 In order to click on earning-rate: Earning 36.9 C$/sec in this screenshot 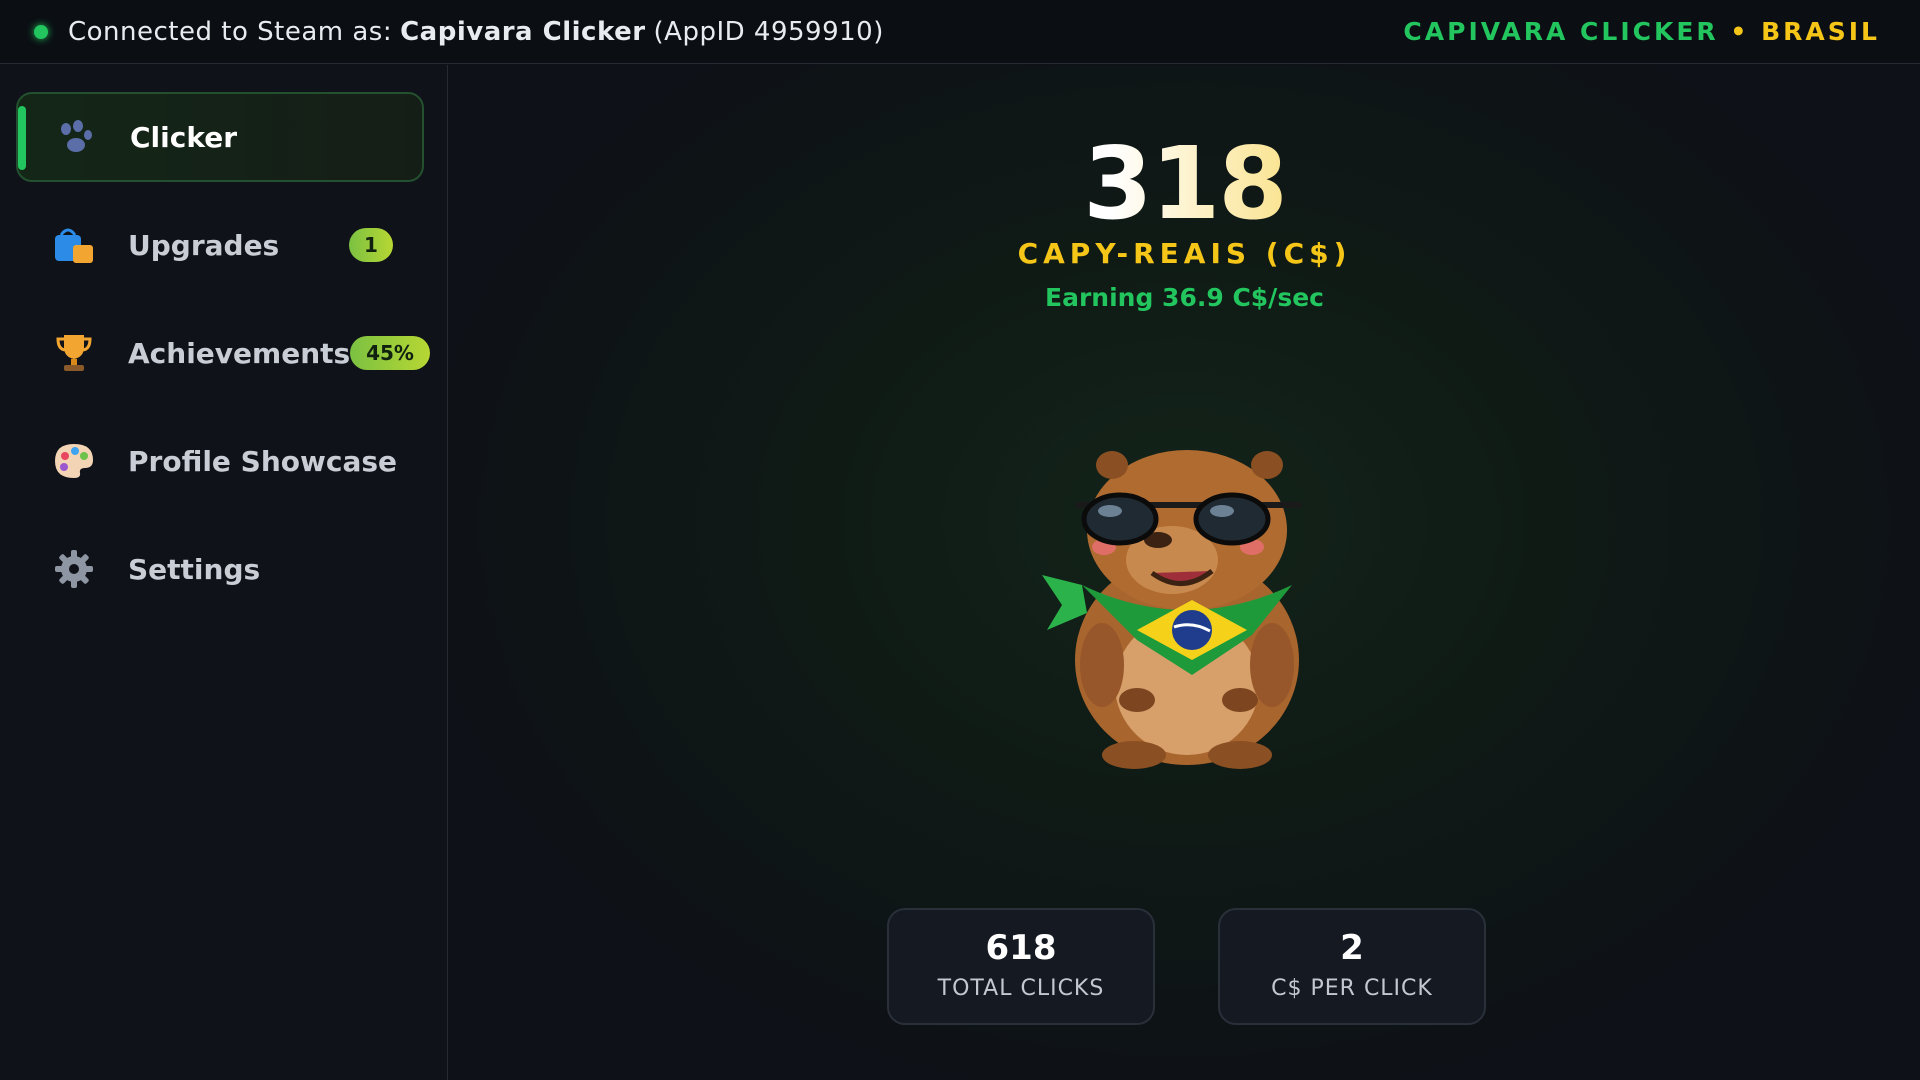, I will do `click(1184, 297)`.